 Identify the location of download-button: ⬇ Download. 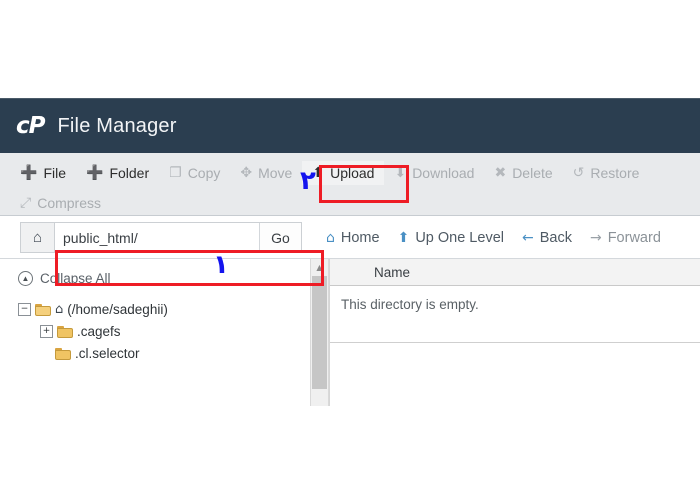
(434, 173).